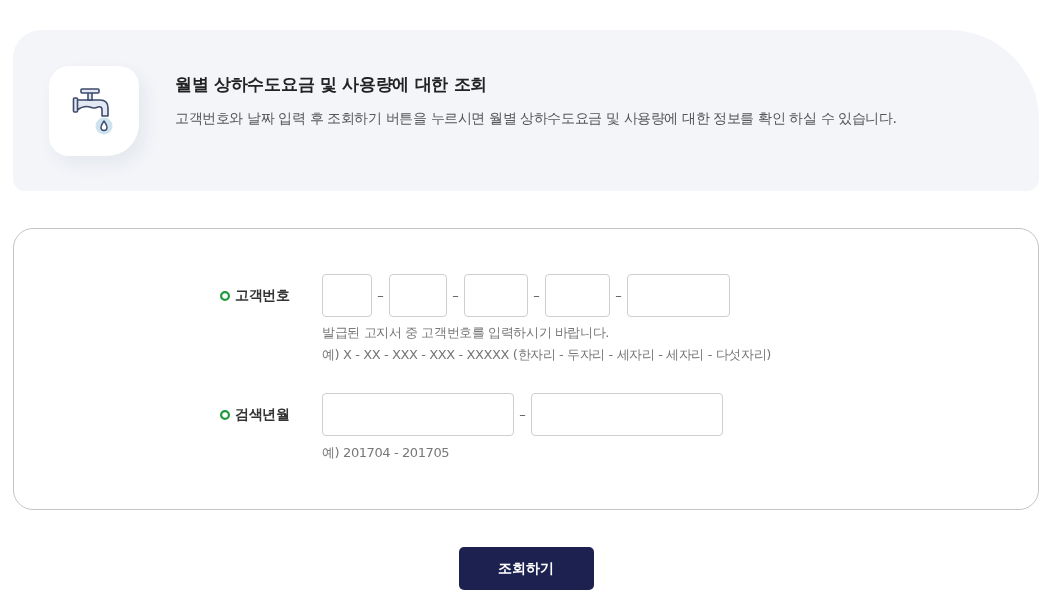  What do you see at coordinates (536, 118) in the screenshot?
I see `description-text: 고객번호와 날짜 입력 후 조회하기 버튼을 누르시면 월별 상하수도요금 및 사용량에 대한 정보를 확인 하실 수 있습니다.` at bounding box center [536, 118].